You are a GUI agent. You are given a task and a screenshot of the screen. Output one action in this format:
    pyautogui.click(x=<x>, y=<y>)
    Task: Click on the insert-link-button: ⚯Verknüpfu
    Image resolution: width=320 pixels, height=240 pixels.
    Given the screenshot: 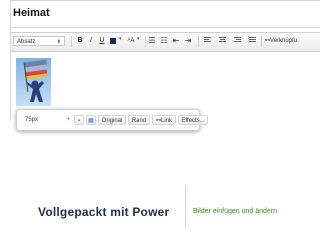 What is the action you would take?
    pyautogui.click(x=281, y=41)
    